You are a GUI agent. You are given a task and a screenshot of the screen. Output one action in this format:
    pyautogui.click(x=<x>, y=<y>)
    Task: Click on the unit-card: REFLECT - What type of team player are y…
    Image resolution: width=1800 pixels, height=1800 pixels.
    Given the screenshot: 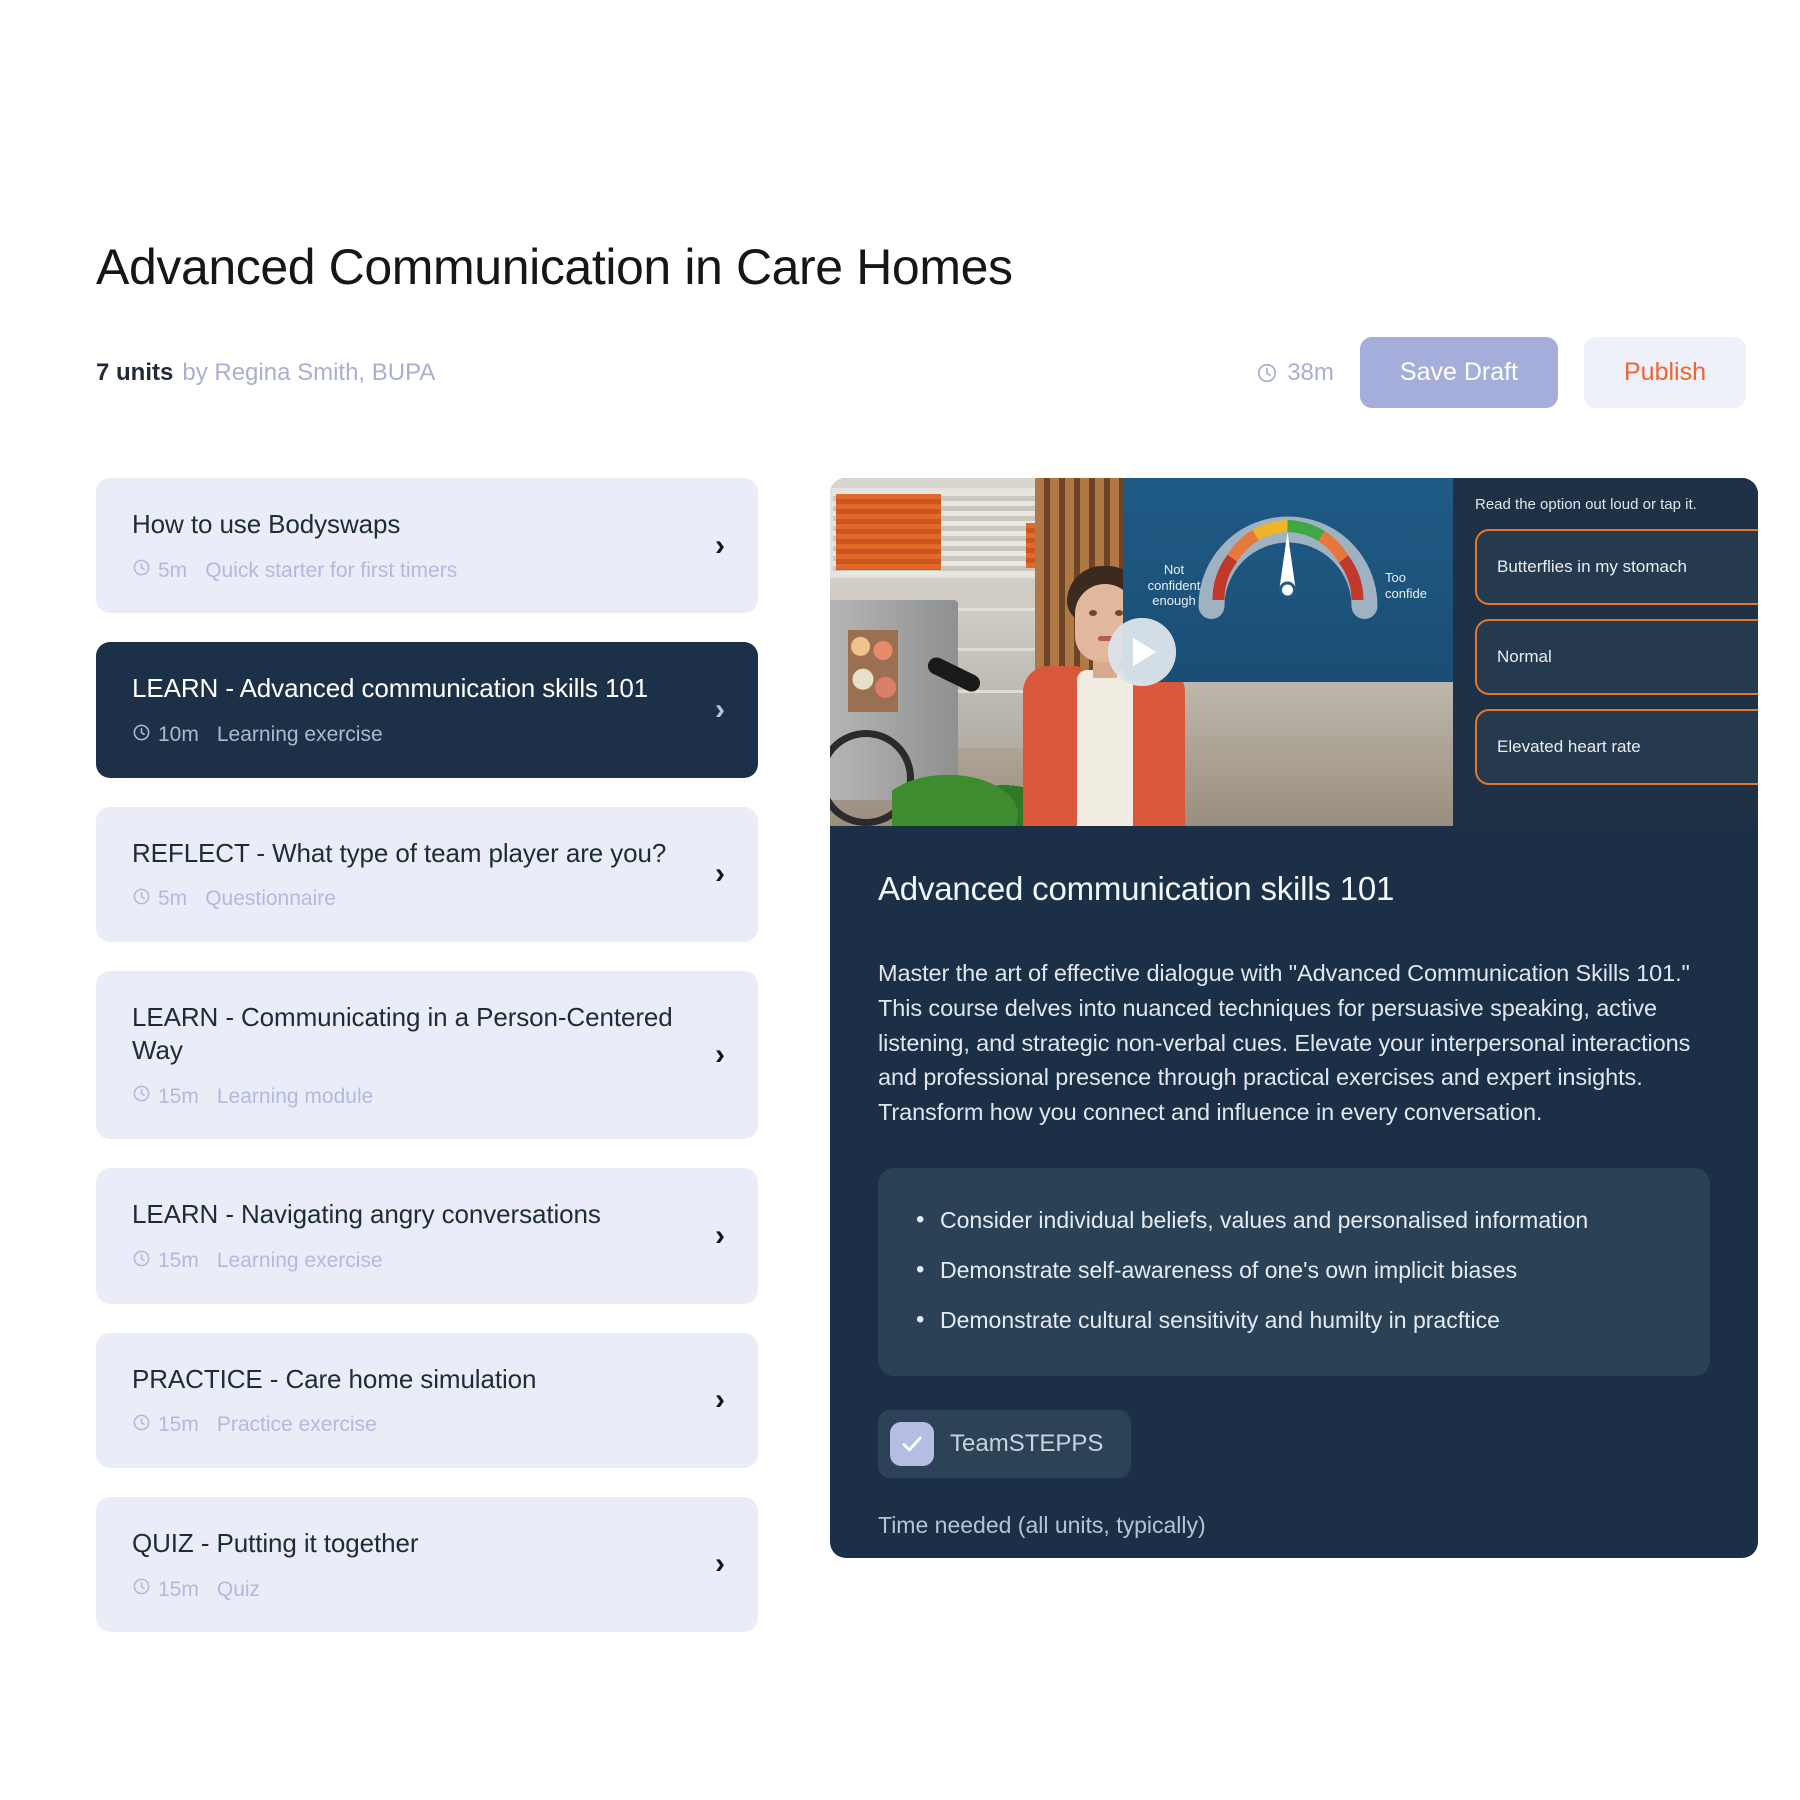 What is the action you would take?
    pyautogui.click(x=427, y=874)
    